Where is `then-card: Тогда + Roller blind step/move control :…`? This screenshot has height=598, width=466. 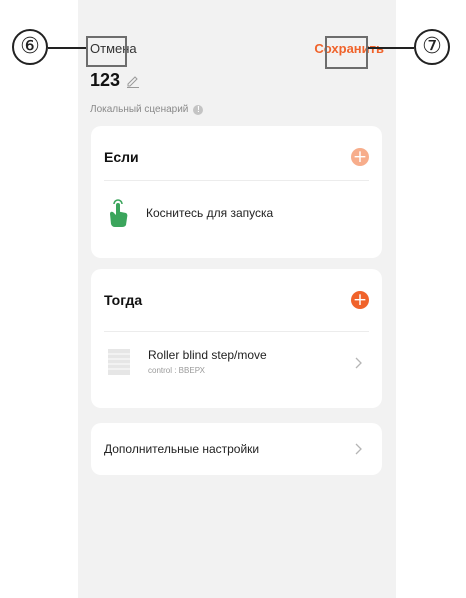
then-card: Тогда + Roller blind step/move control :… is located at coordinates (236, 338).